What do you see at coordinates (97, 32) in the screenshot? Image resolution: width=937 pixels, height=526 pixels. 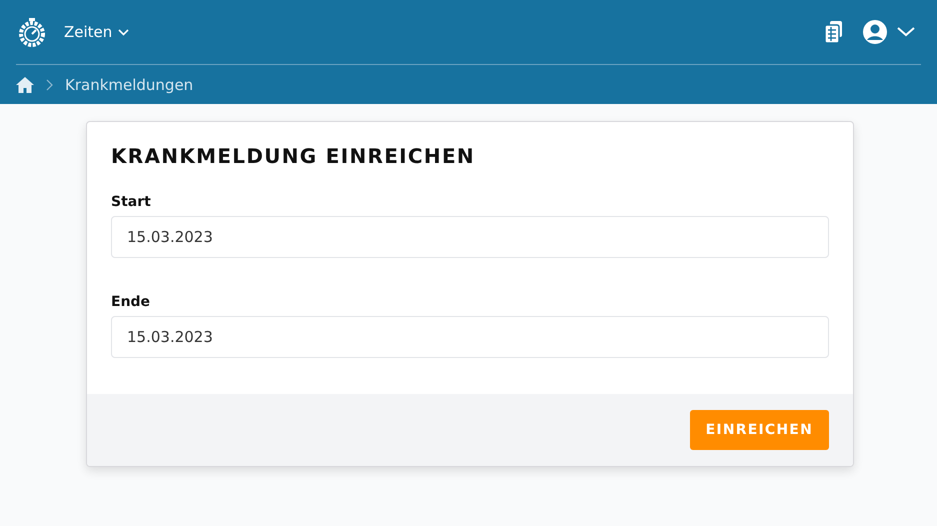 I see `menu-dropdown: Zeiten` at bounding box center [97, 32].